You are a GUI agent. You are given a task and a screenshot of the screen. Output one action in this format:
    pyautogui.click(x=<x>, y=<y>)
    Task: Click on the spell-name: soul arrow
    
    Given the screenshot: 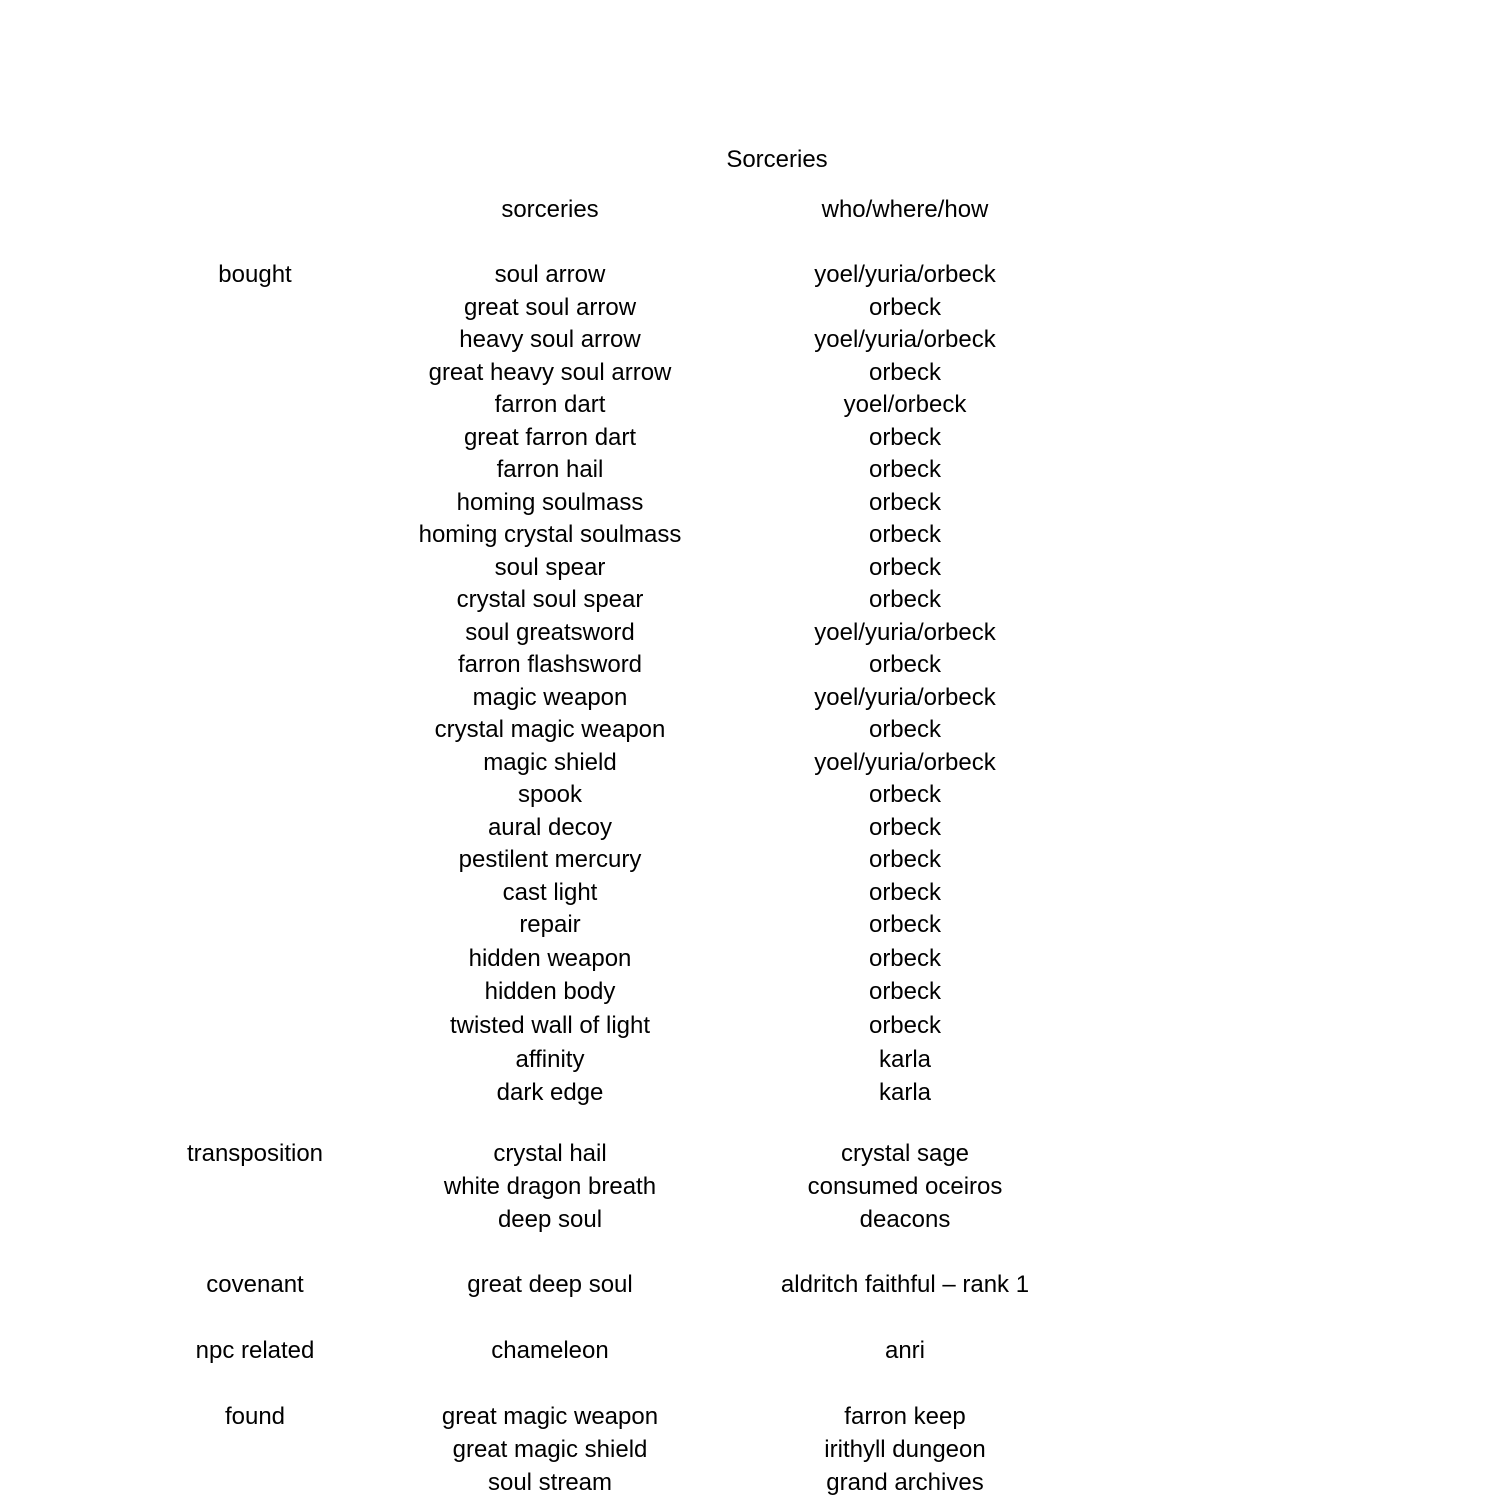 What is the action you would take?
    pyautogui.click(x=550, y=274)
    